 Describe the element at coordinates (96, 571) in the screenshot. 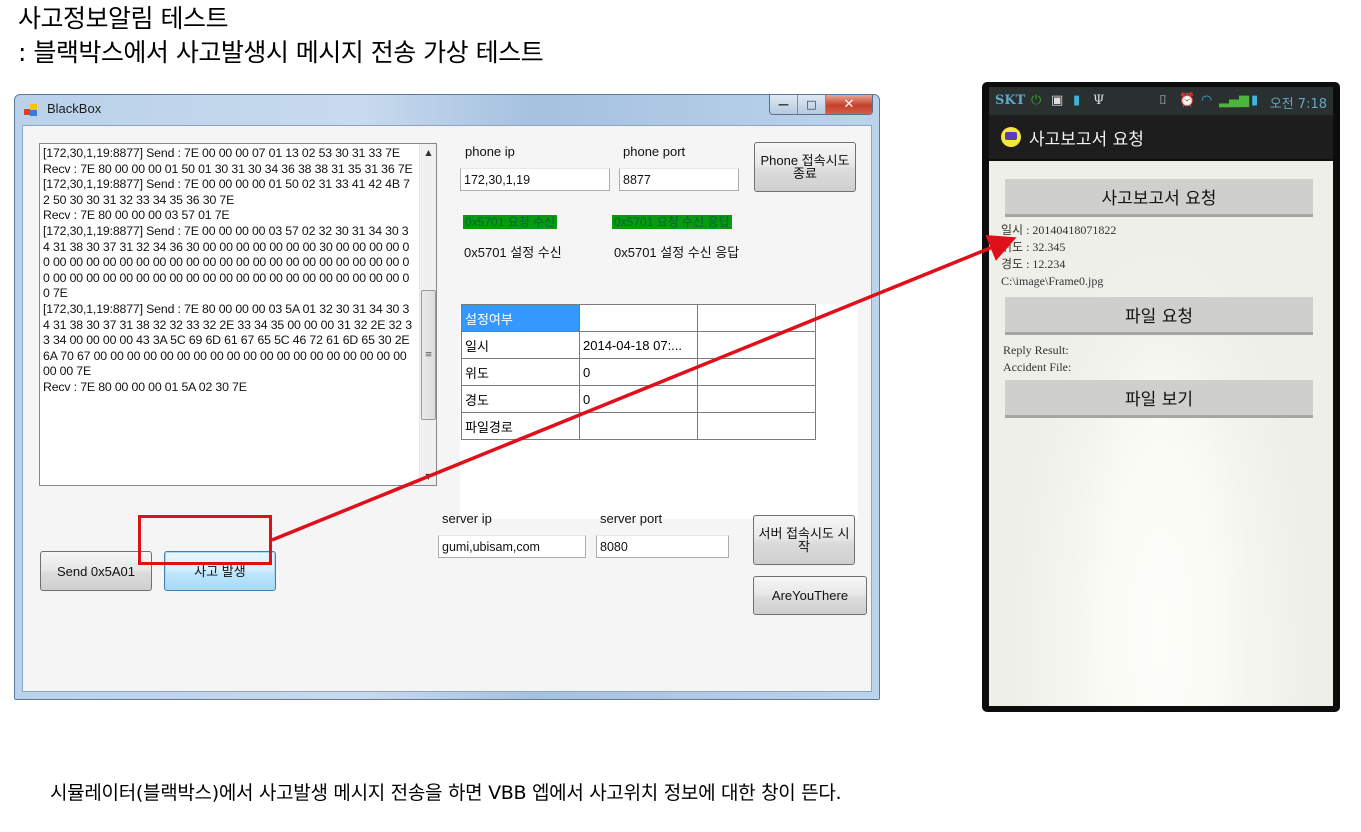

I see `send-0x5a01-button: Send 0x5A01` at that location.